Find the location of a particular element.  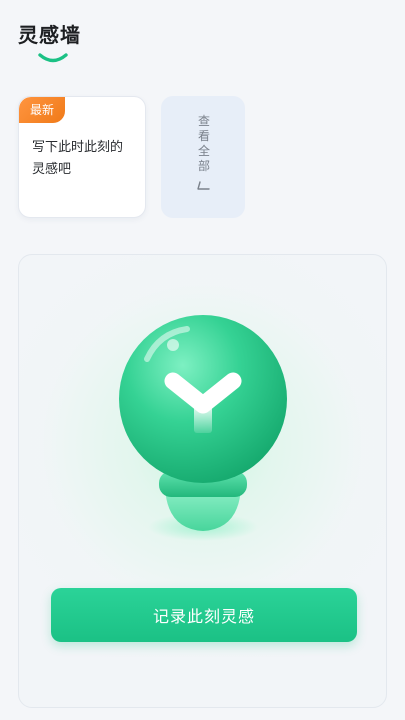

page-title: 灵感墙 is located at coordinates (49, 35).